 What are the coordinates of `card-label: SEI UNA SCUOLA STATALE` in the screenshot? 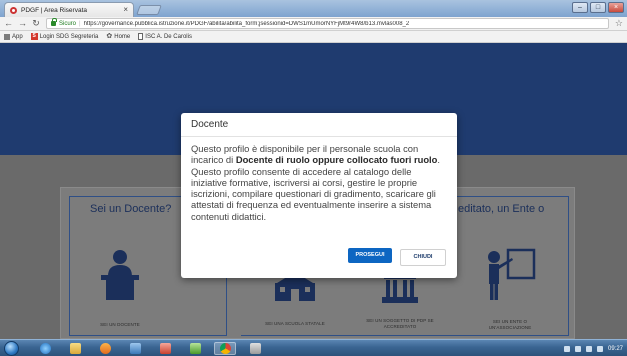 It's located at (295, 323).